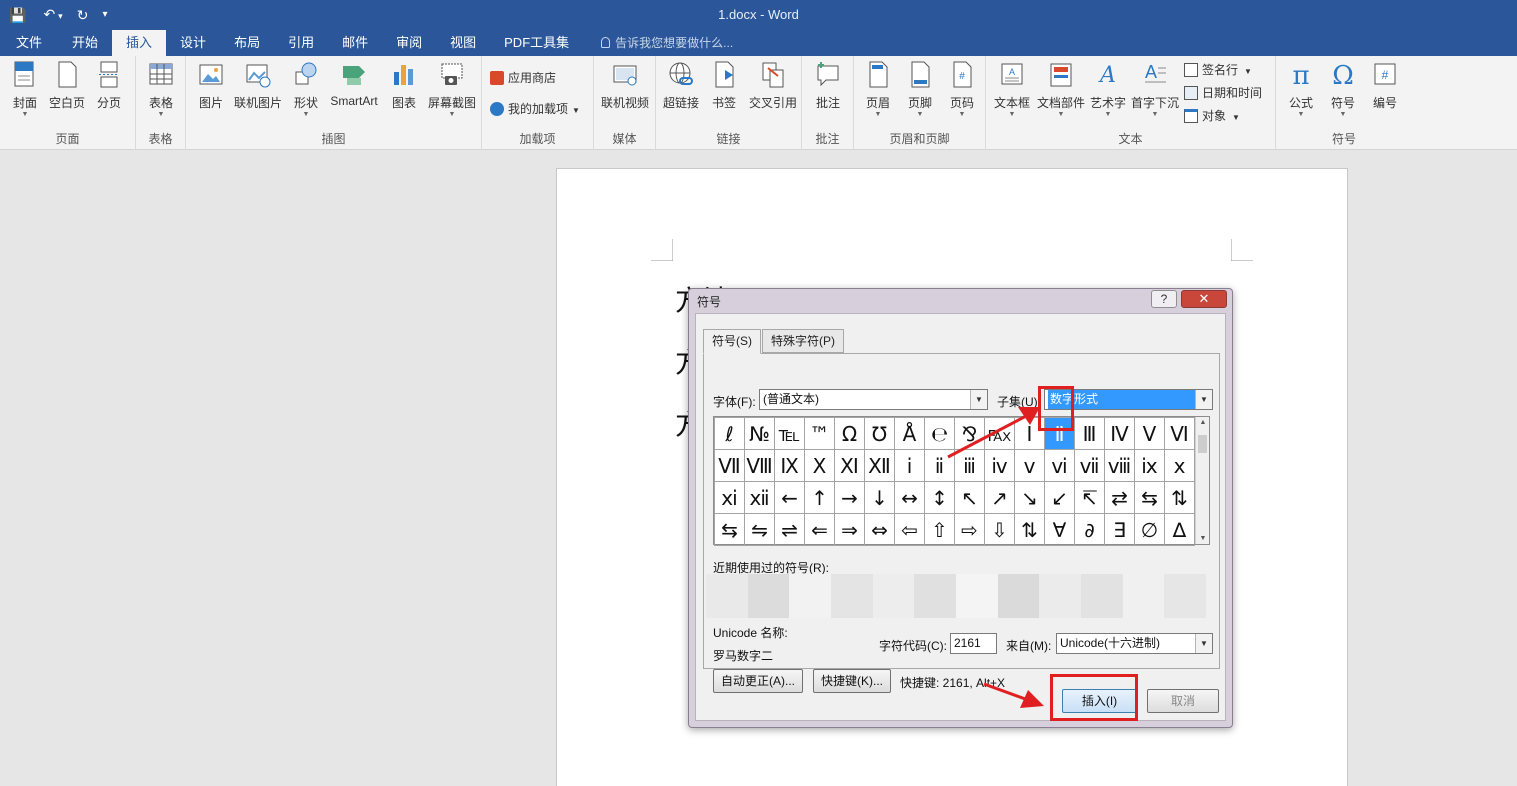 This screenshot has width=1517, height=786. I want to click on symbol-cell: ↗, so click(999, 497).